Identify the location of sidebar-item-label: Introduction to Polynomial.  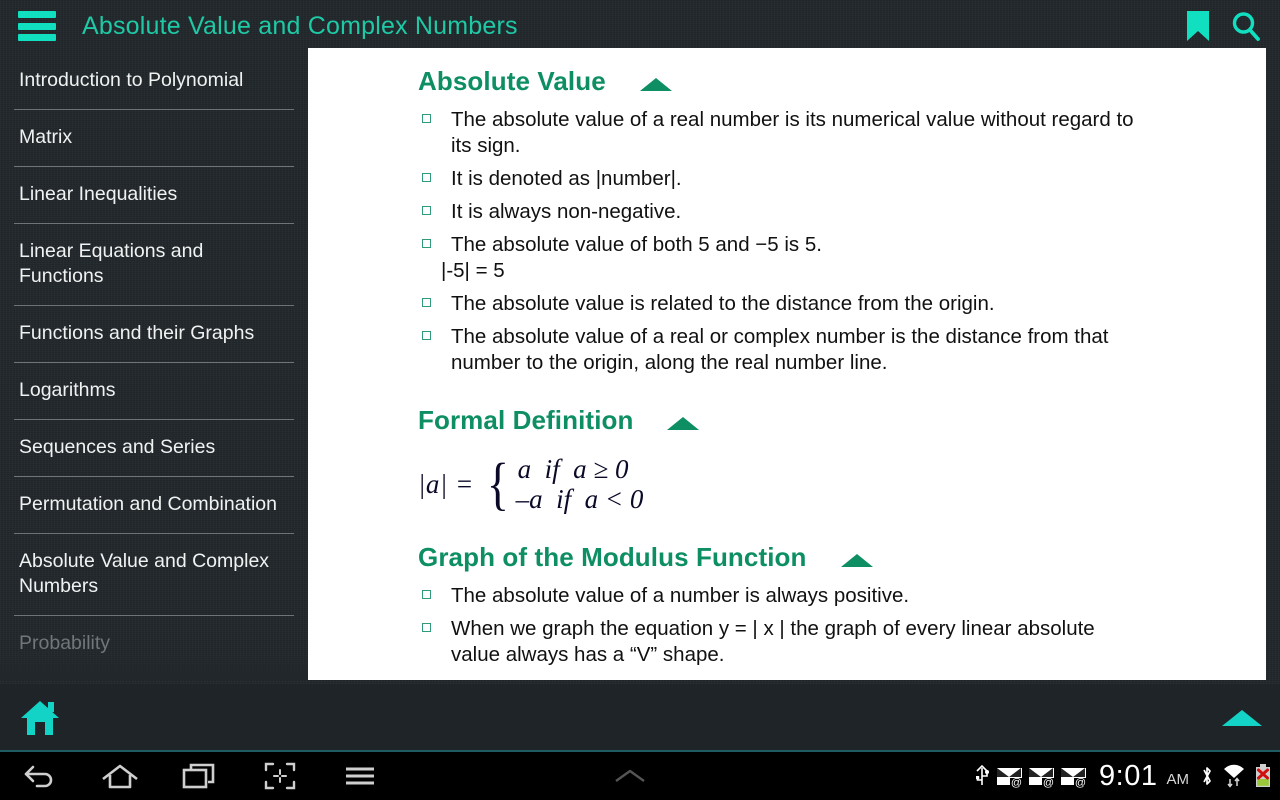
(131, 80).